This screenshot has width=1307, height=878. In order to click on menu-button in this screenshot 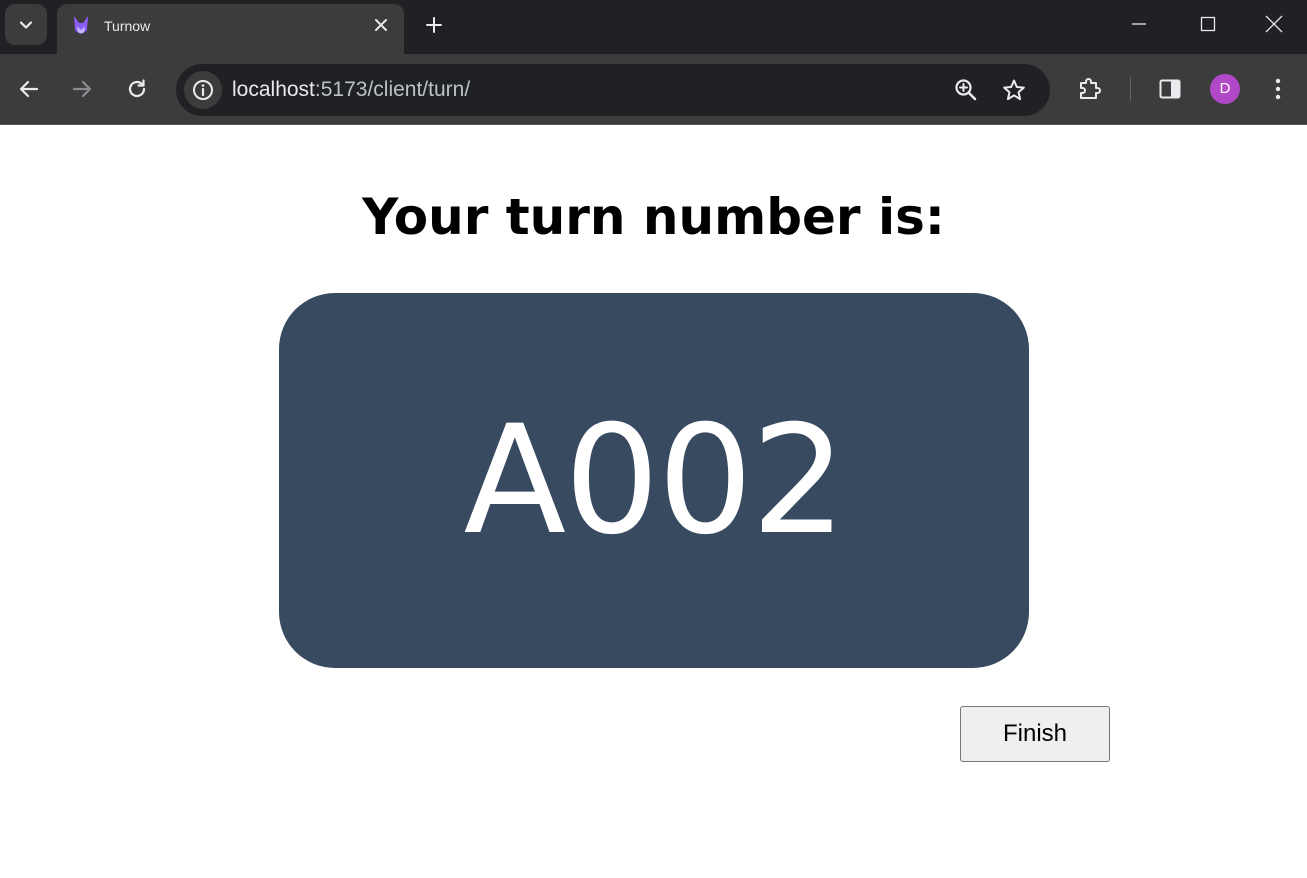, I will do `click(1278, 89)`.